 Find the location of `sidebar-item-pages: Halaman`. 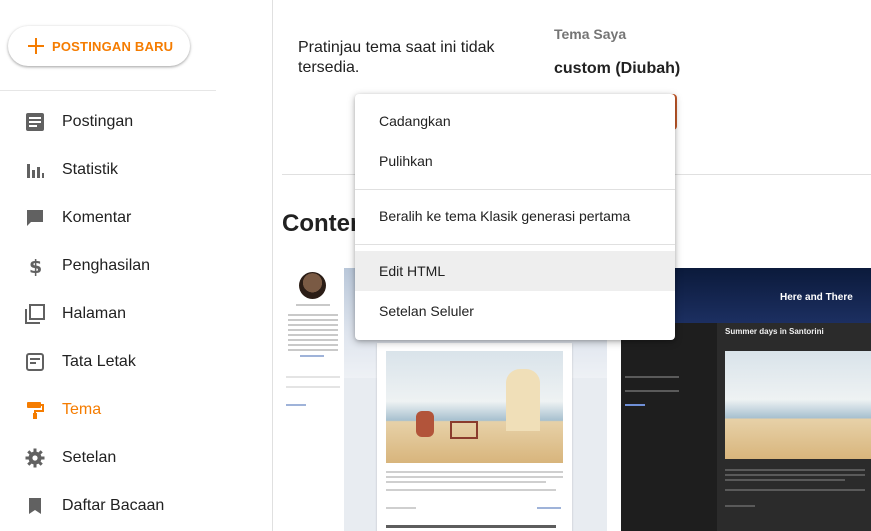

sidebar-item-pages: Halaman is located at coordinates (136, 314).